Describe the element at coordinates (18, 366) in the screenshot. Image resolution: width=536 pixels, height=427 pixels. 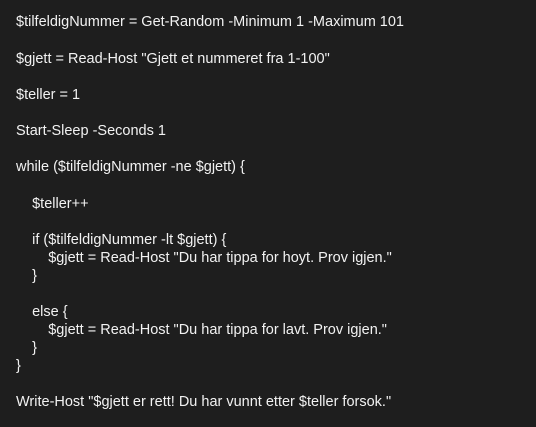
I see `code-line-13: }` at that location.